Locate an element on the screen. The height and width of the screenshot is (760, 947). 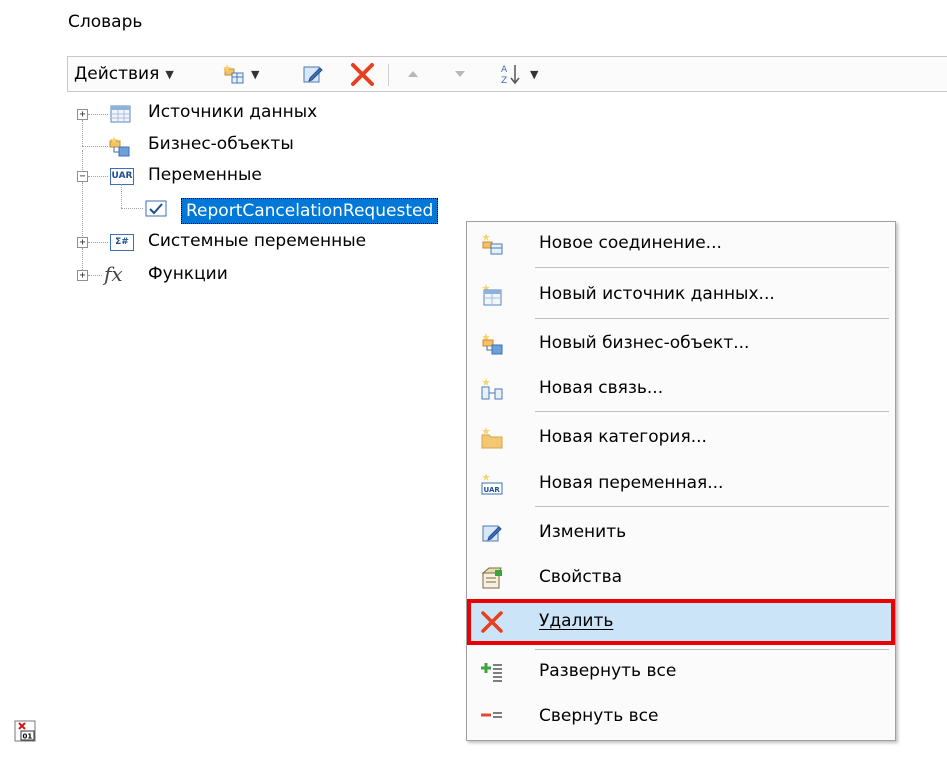
business-object-icon is located at coordinates (119, 146).